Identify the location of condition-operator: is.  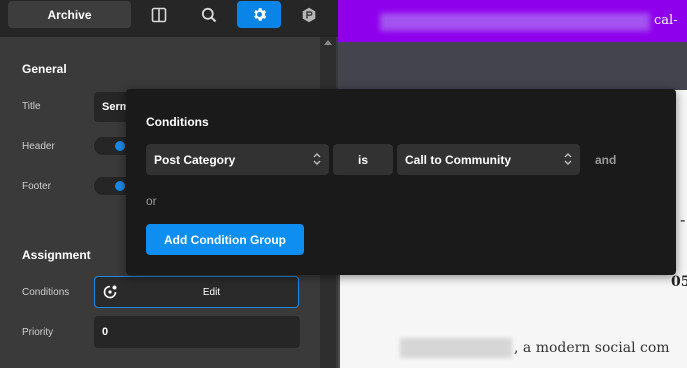
(363, 159).